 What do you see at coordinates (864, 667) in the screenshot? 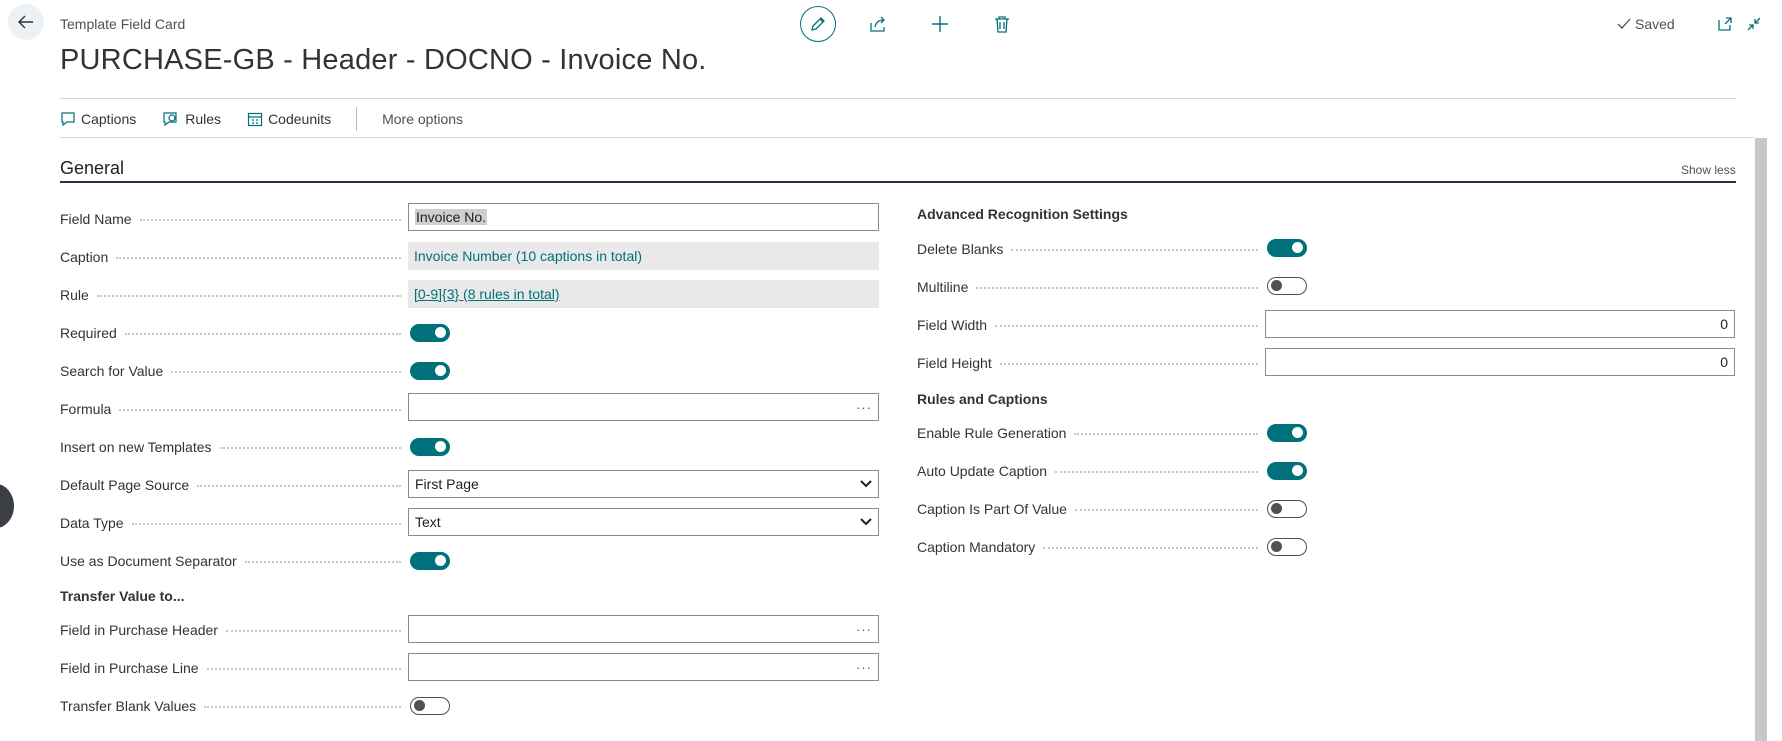
I see `field-in-purchase-line-lookup-button: ···` at bounding box center [864, 667].